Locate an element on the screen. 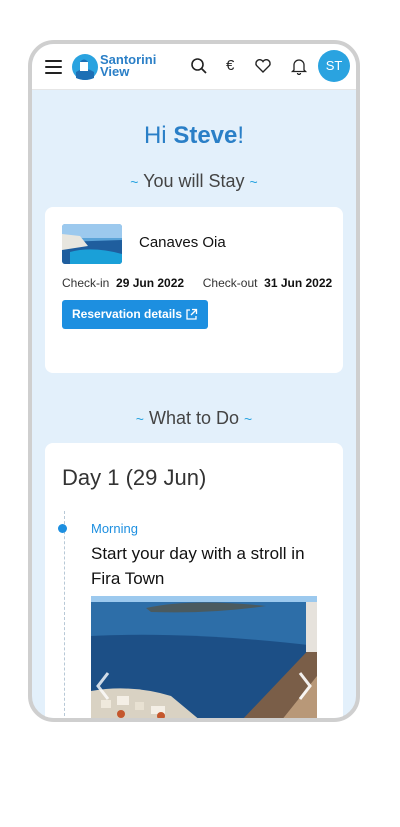 The height and width of the screenshot is (827, 400). currency-button: € is located at coordinates (230, 65).